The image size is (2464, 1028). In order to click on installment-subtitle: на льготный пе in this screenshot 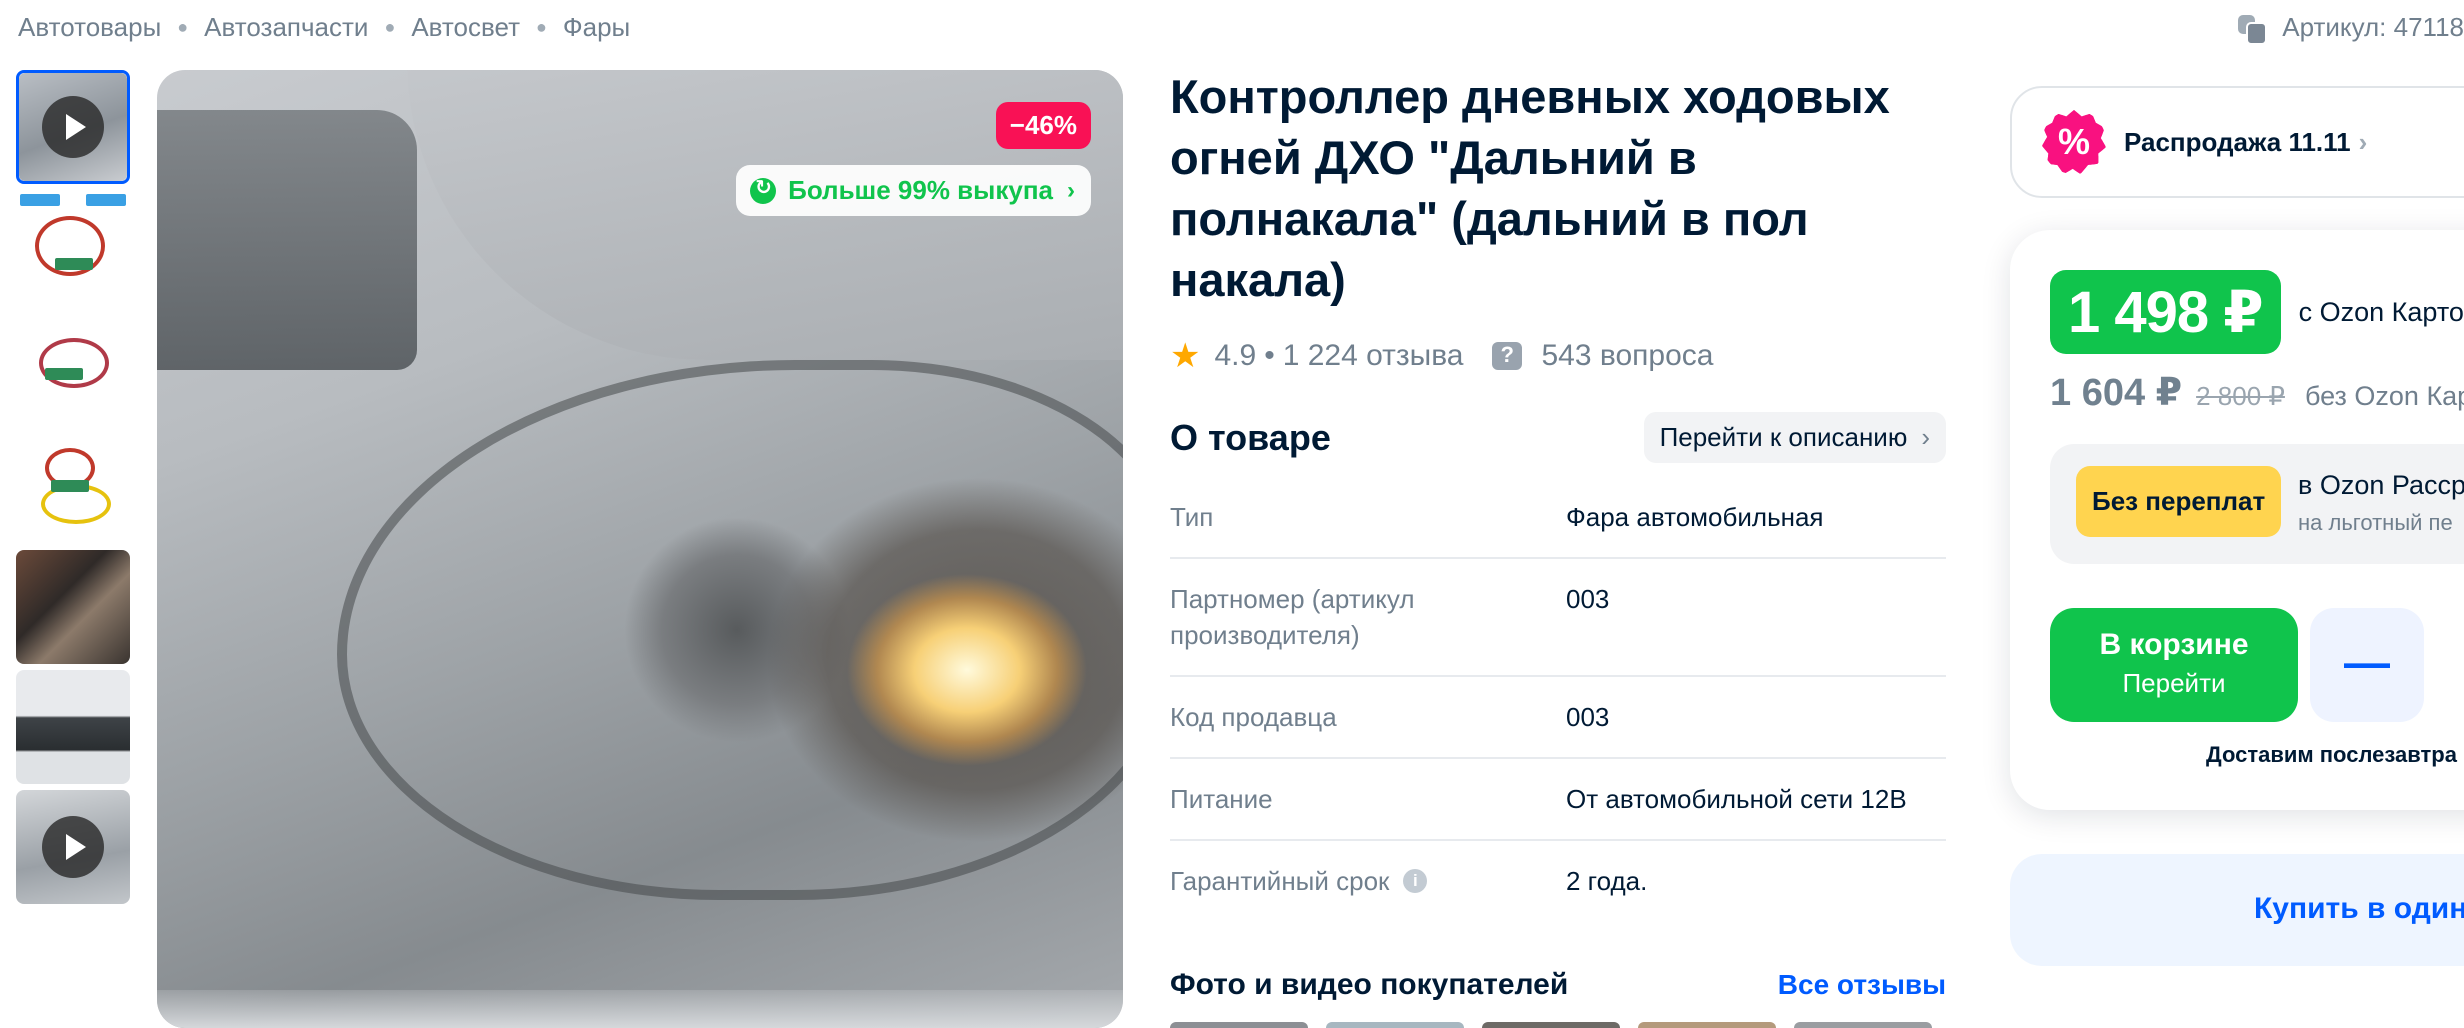, I will do `click(2375, 522)`.